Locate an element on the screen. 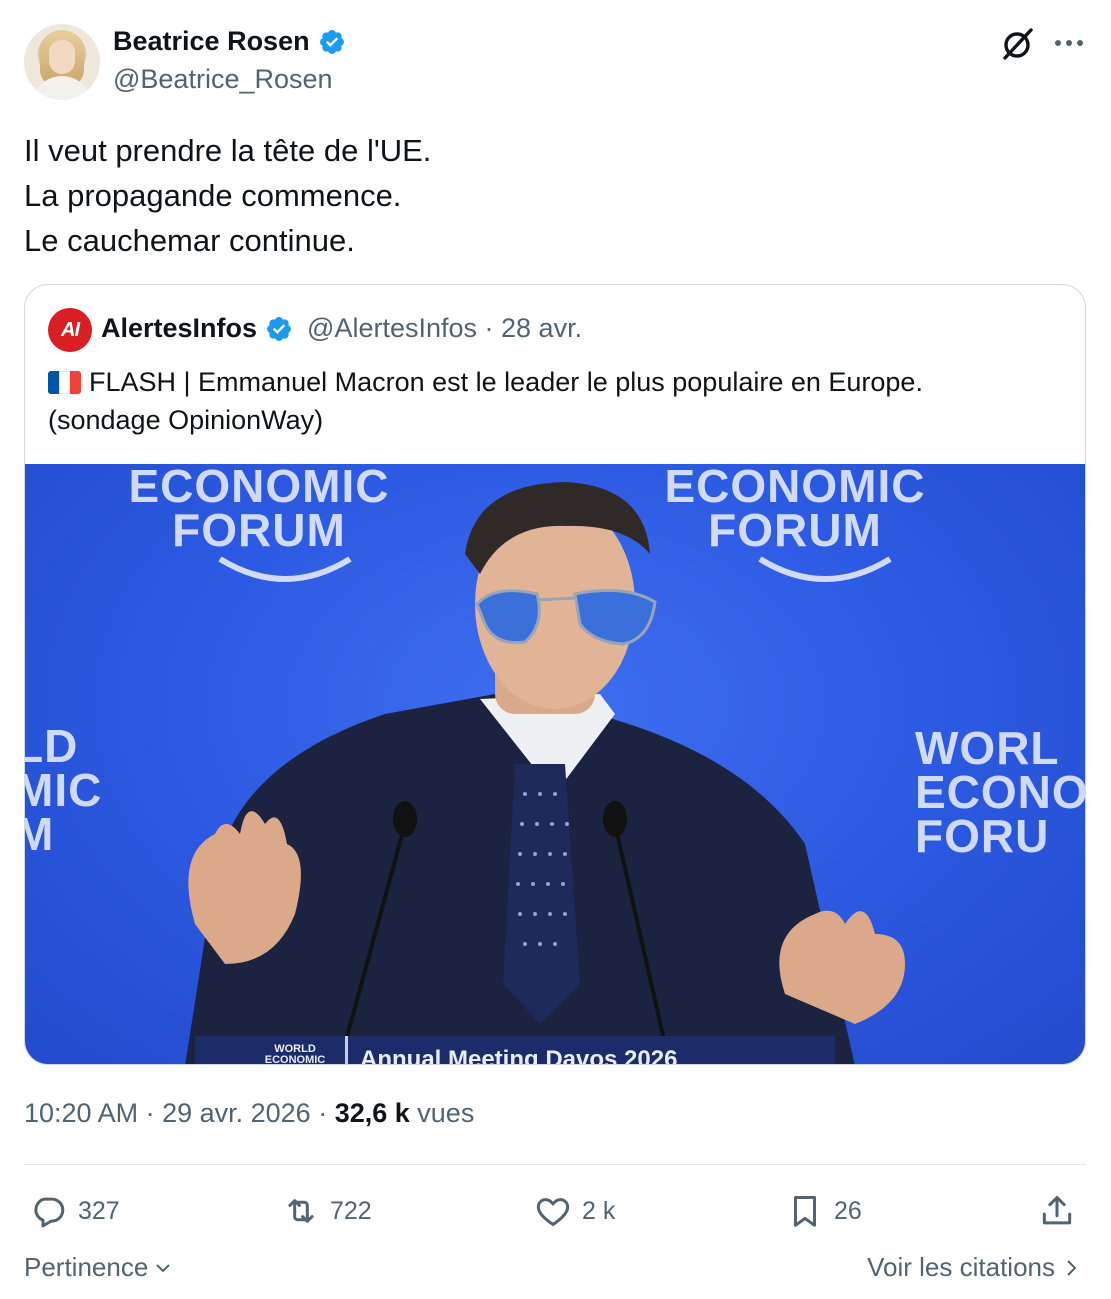  tweet-date: 29 avr. 2026 is located at coordinates (236, 1113).